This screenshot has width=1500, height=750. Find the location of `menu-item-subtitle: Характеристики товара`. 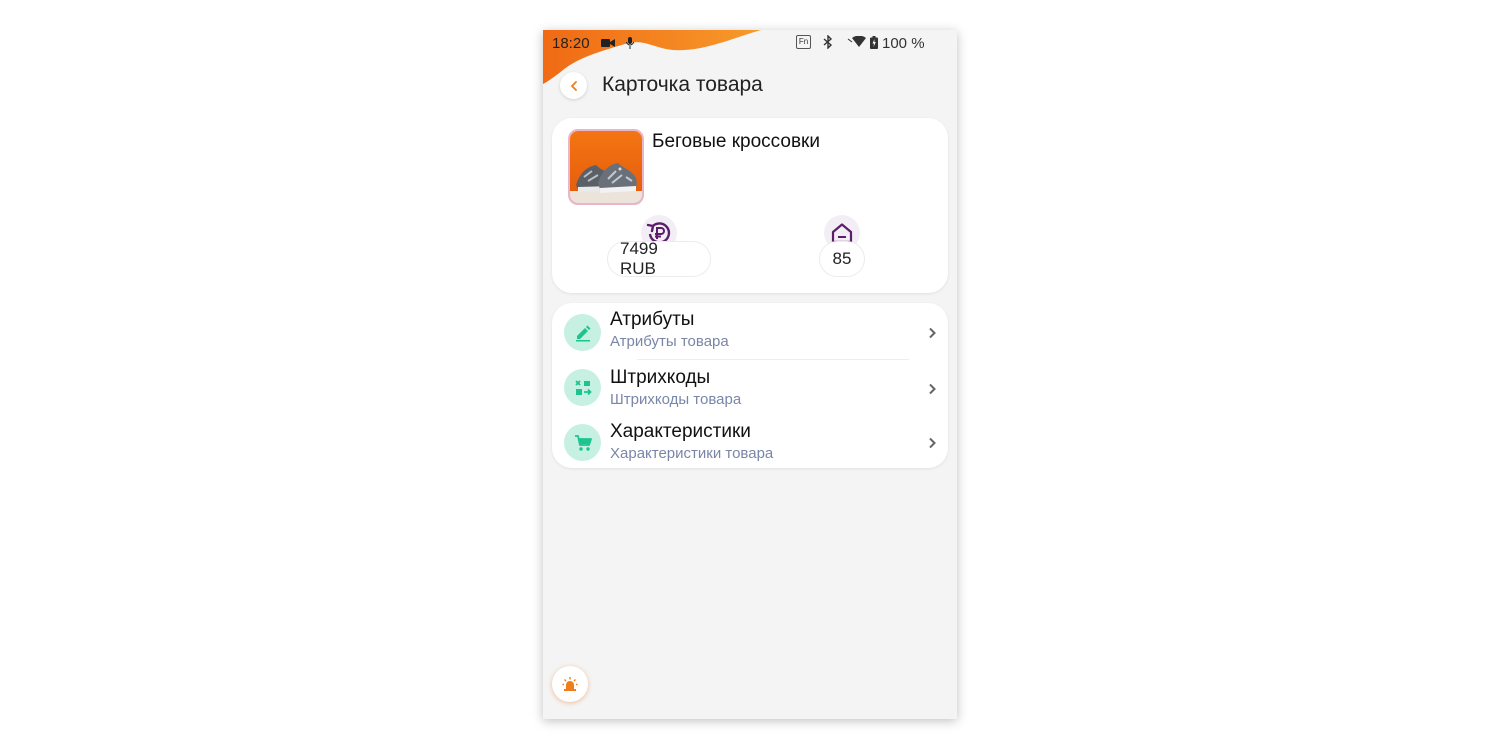

menu-item-subtitle: Характеристики товара is located at coordinates (692, 453).